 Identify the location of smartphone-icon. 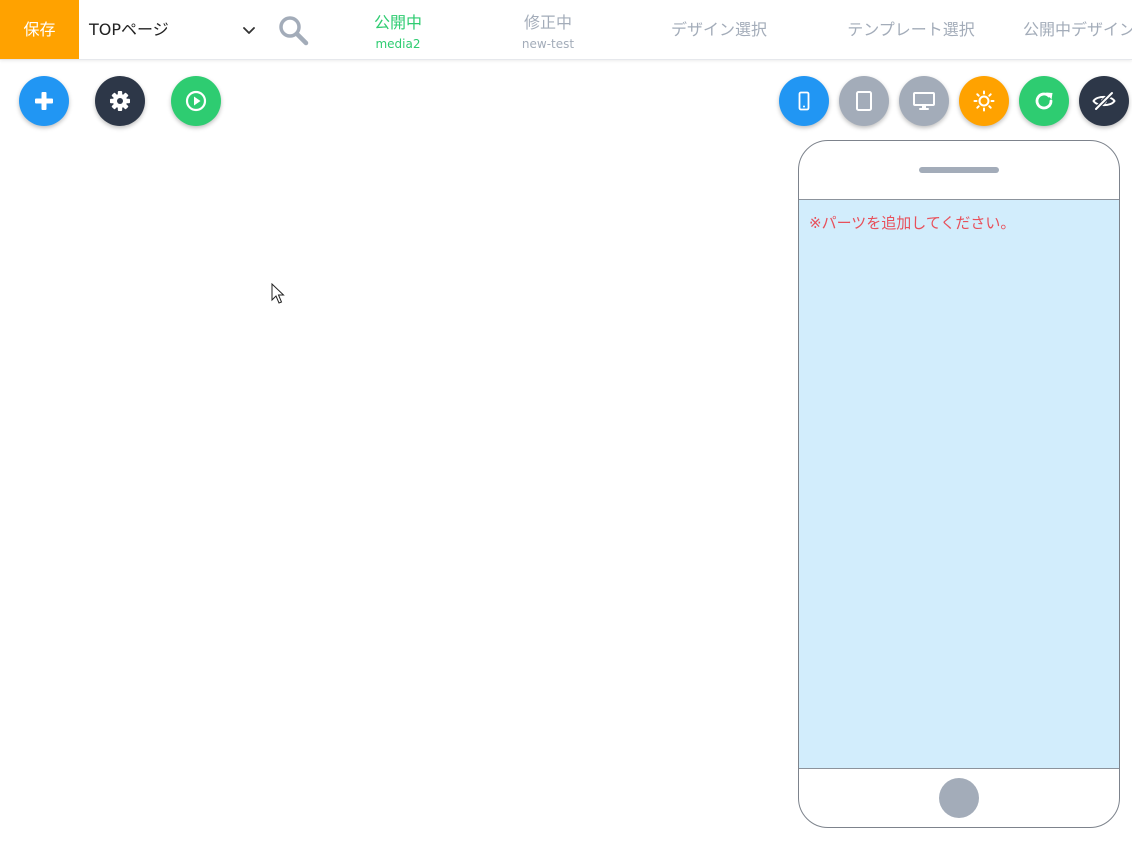
(804, 101).